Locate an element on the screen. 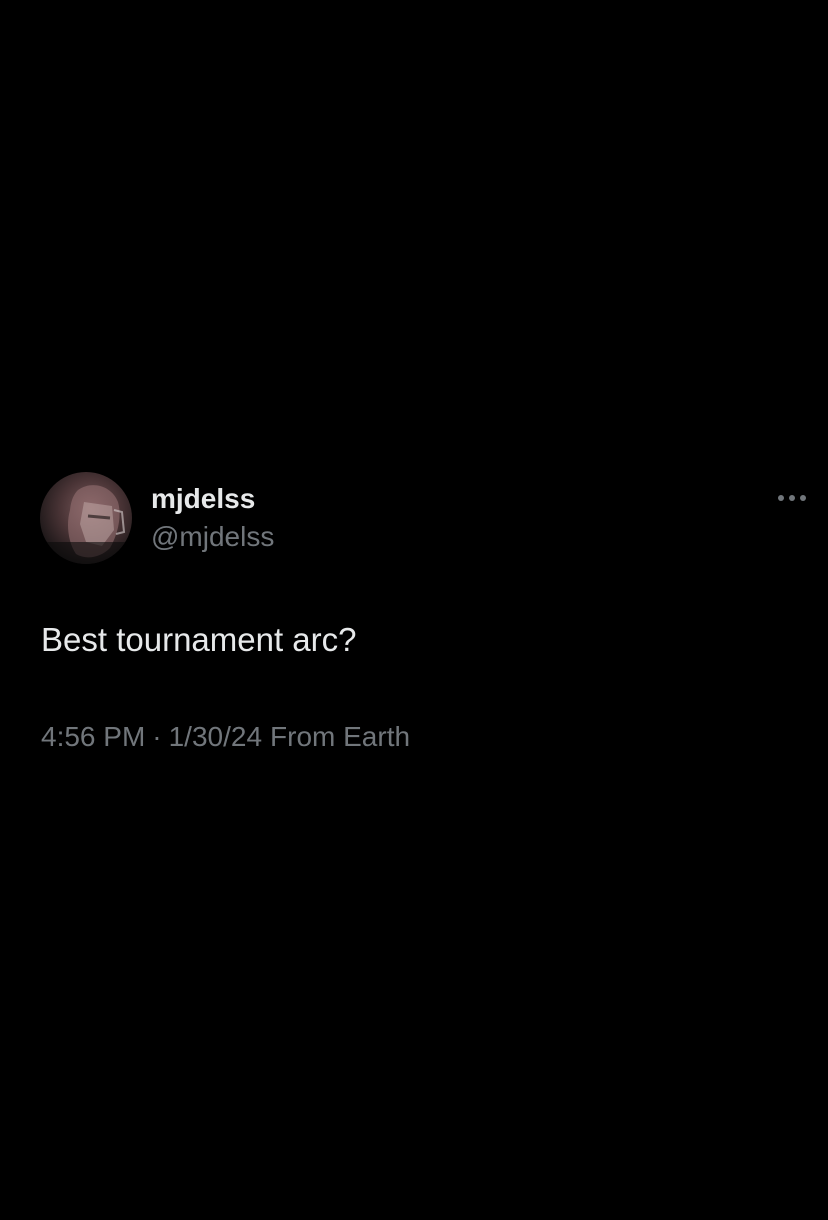 This screenshot has width=828, height=1220. more-options-button is located at coordinates (792, 498).